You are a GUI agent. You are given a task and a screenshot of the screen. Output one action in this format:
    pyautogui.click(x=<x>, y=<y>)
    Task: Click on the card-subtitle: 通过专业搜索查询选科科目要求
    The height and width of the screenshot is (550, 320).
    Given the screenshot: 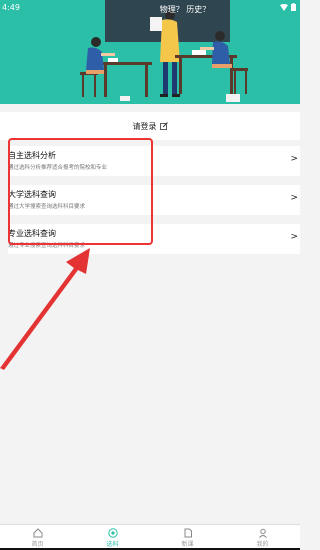 What is the action you would take?
    pyautogui.click(x=47, y=246)
    